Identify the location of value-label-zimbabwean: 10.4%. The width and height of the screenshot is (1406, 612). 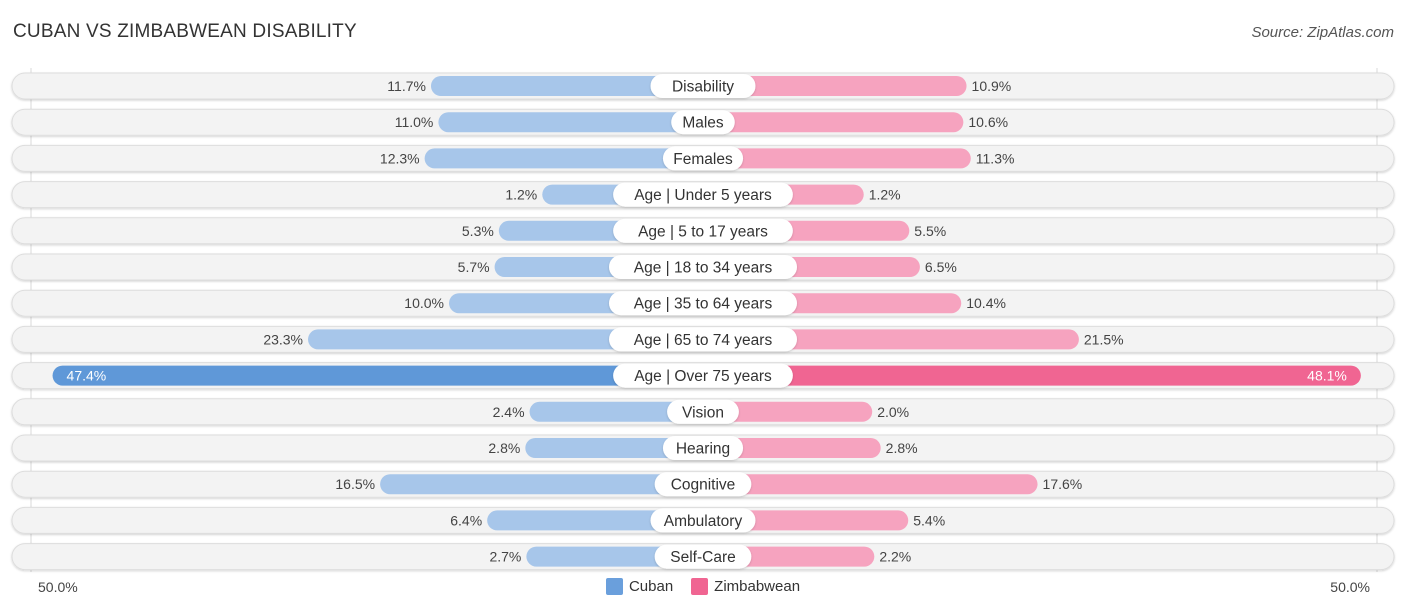
(986, 303).